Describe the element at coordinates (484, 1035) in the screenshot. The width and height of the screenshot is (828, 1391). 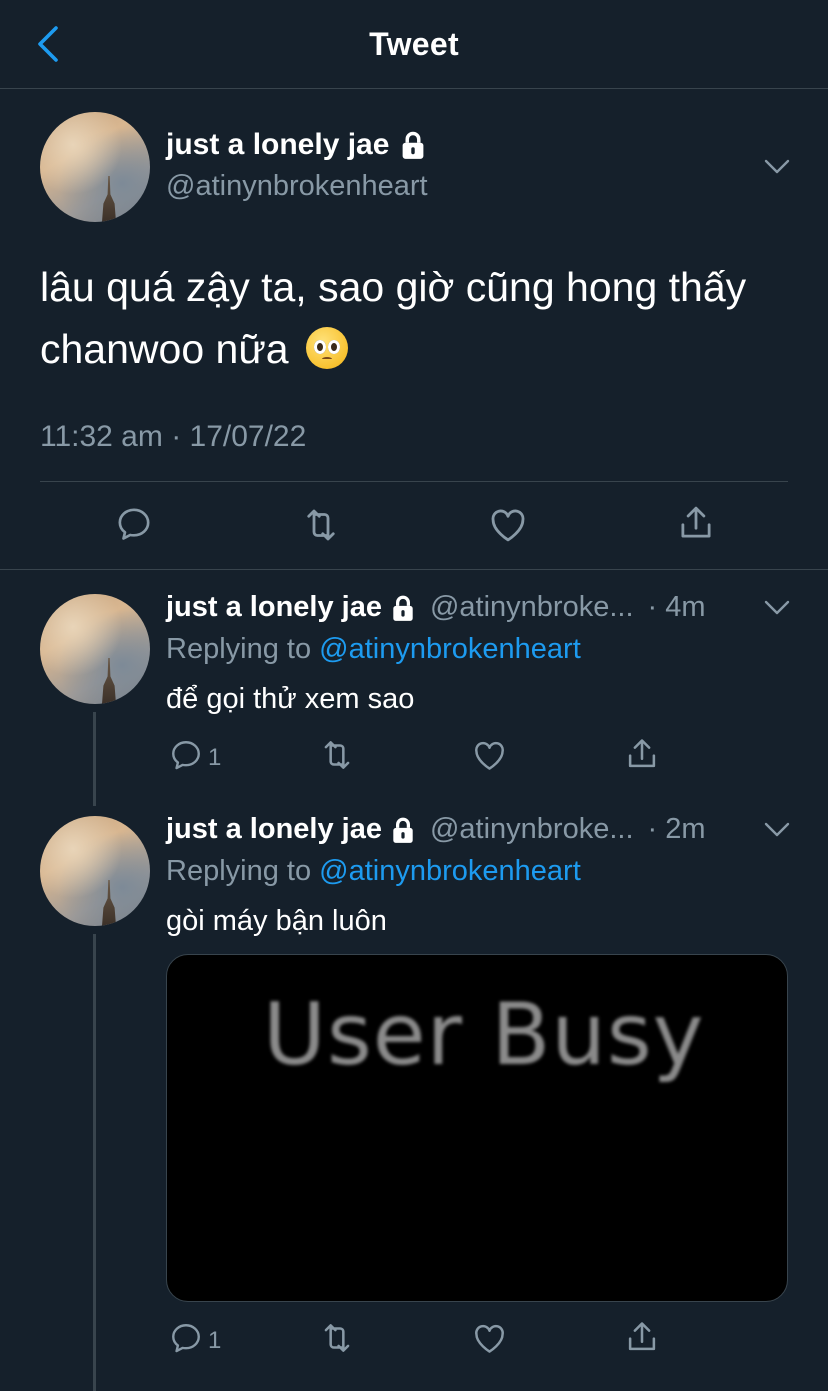
I see `attached-image-text: User Busy` at that location.